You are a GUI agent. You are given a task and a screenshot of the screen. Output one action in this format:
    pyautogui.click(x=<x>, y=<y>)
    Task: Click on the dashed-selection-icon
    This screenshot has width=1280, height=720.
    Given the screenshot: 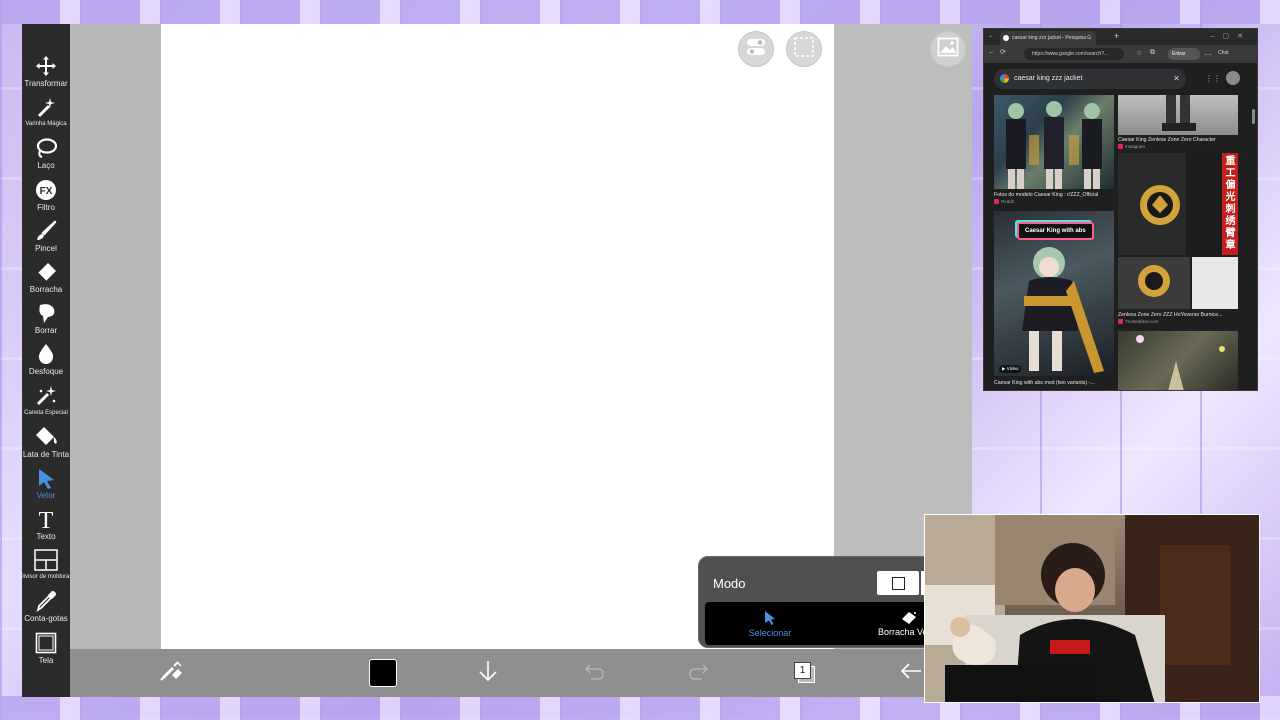 What is the action you would take?
    pyautogui.click(x=804, y=49)
    